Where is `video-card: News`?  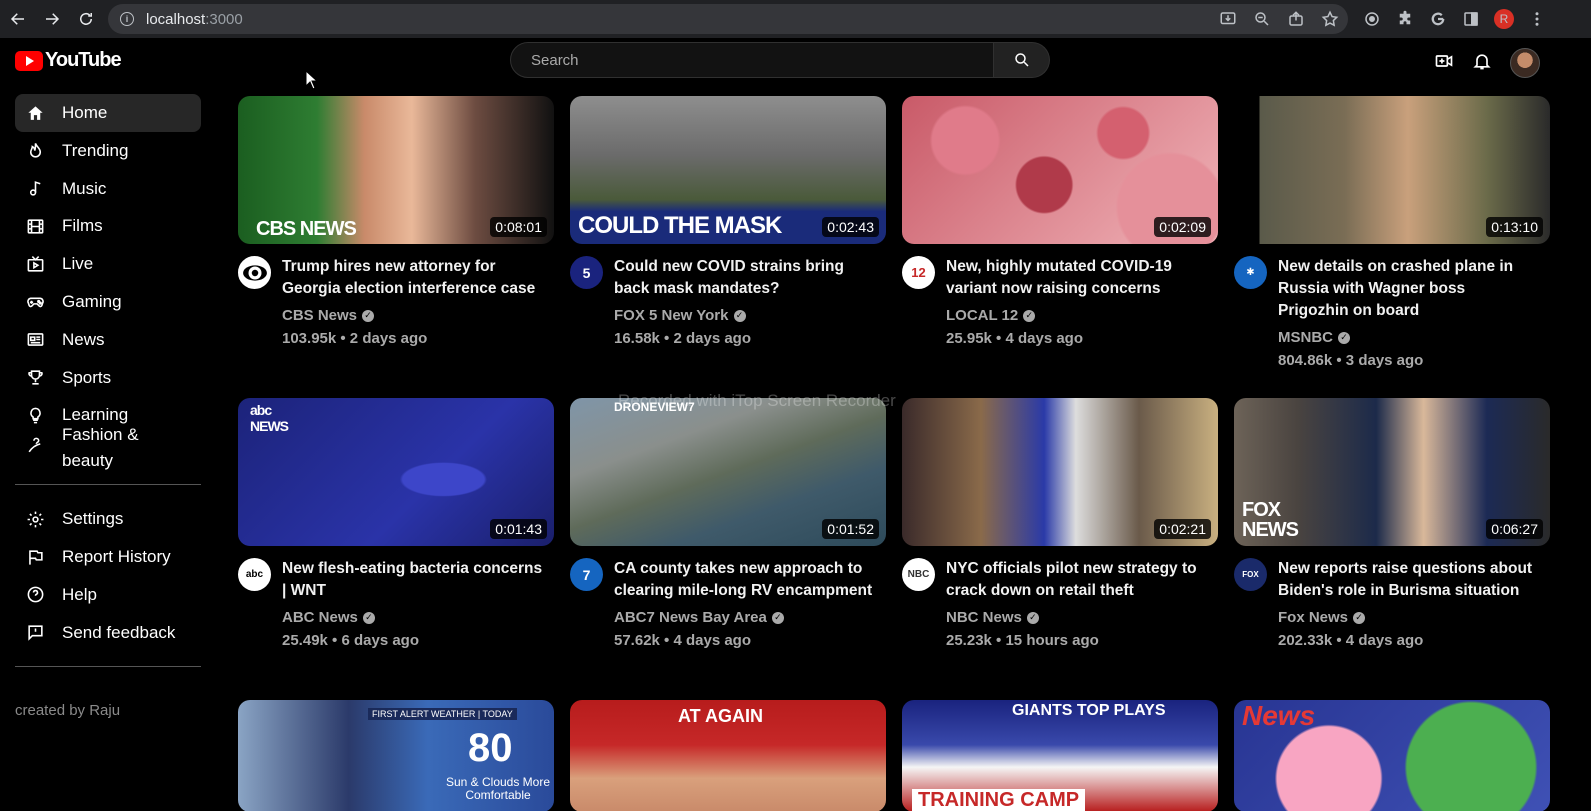 video-card: News is located at coordinates (1392, 755).